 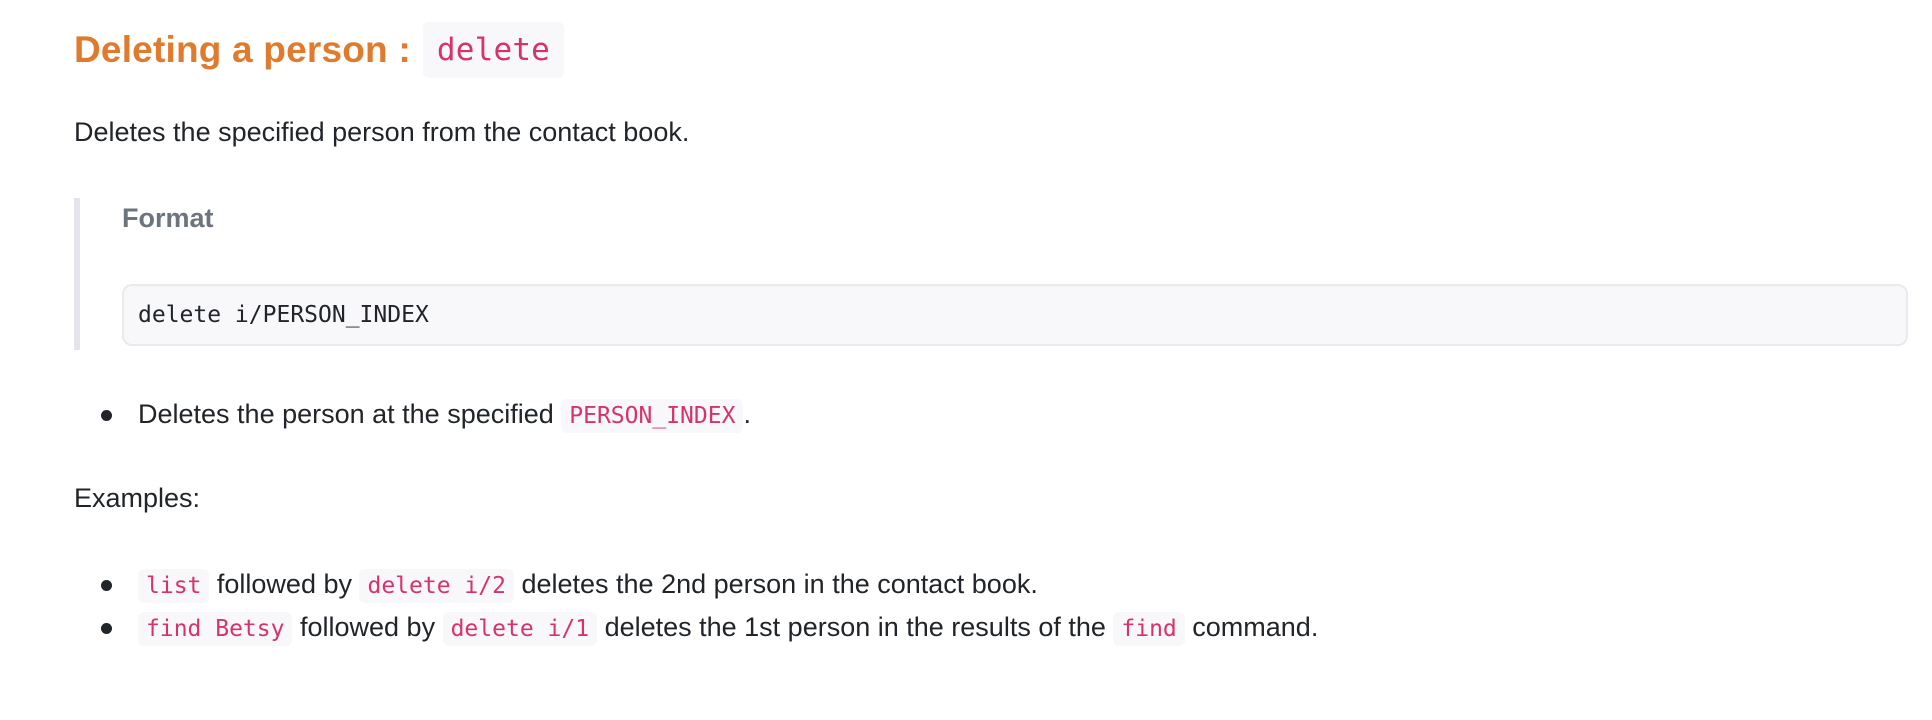 I want to click on note-text: ., so click(x=747, y=414).